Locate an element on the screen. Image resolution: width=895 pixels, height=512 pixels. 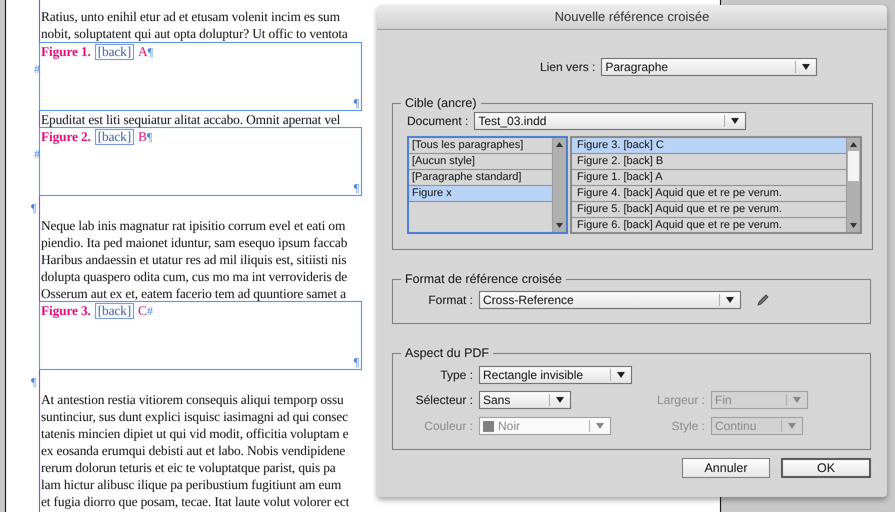
group-legend: Cible (ancre) is located at coordinates (441, 103).